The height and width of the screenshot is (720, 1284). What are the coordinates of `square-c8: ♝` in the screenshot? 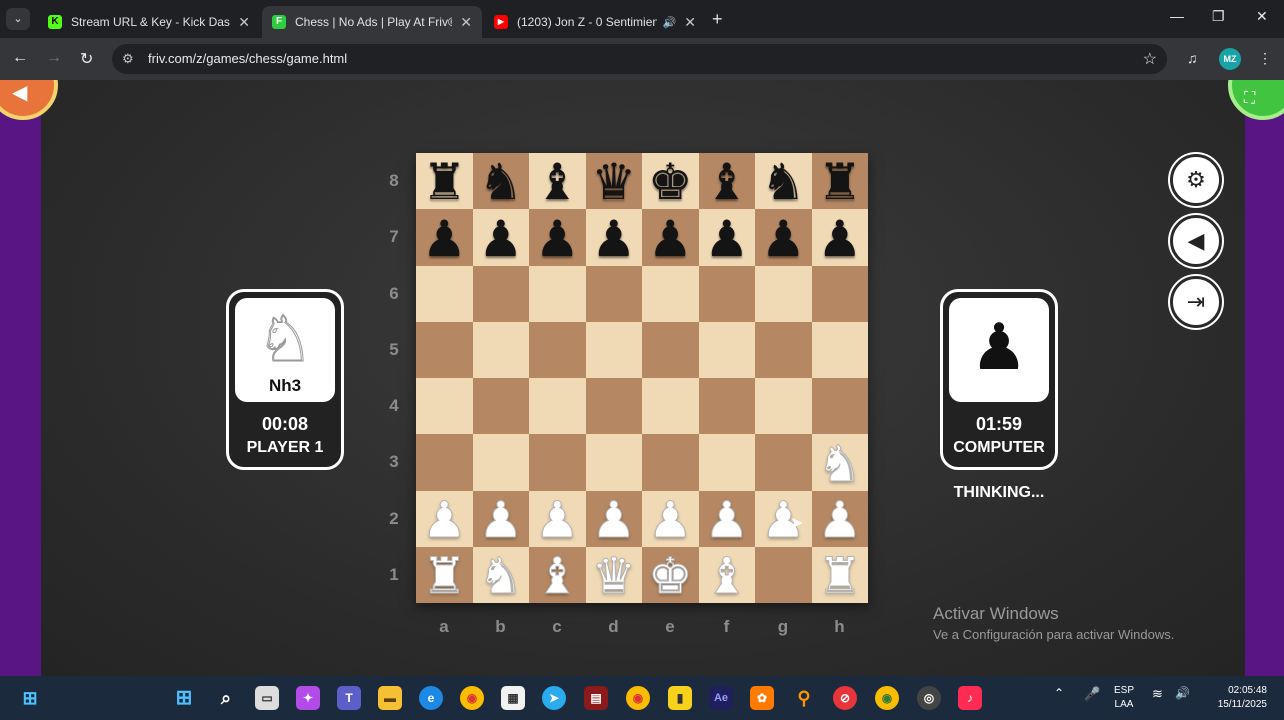 It's located at (557, 181).